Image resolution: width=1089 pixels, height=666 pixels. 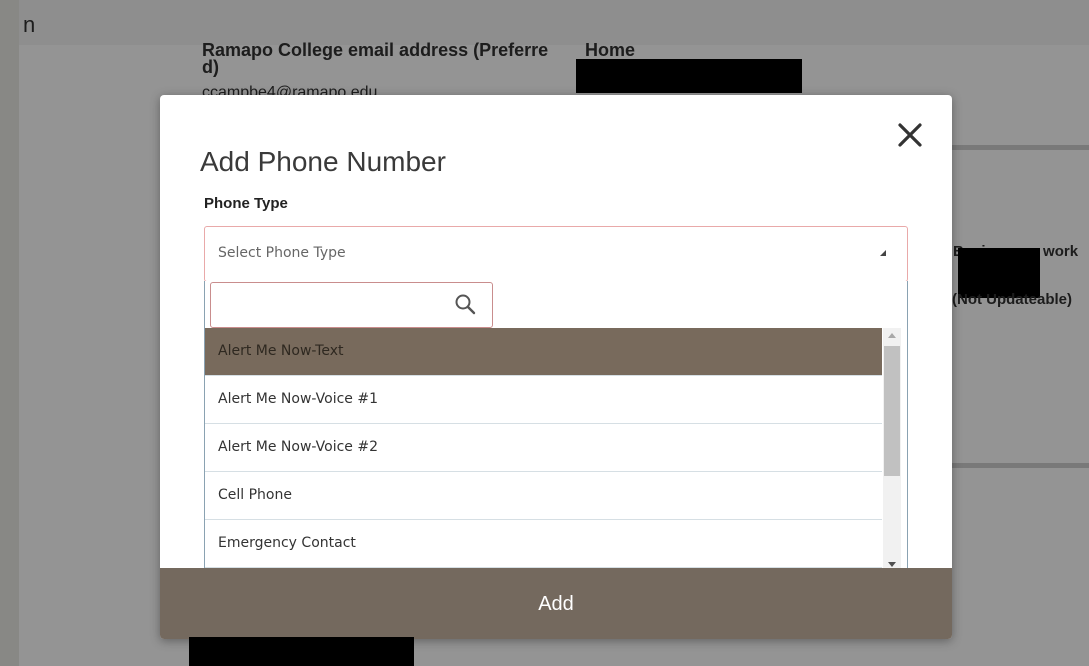 I want to click on select-placeholder: Select Phone Type, so click(x=282, y=253).